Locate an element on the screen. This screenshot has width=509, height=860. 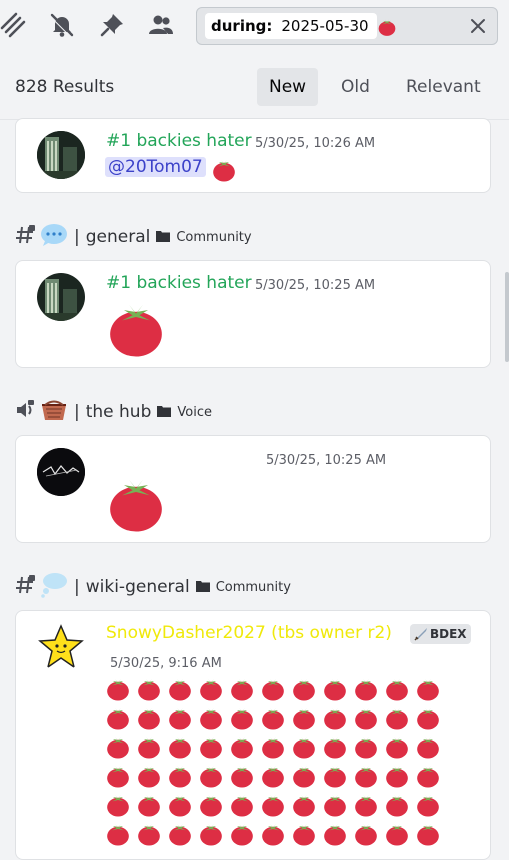
user-tag-badge: BDEX is located at coordinates (440, 634).